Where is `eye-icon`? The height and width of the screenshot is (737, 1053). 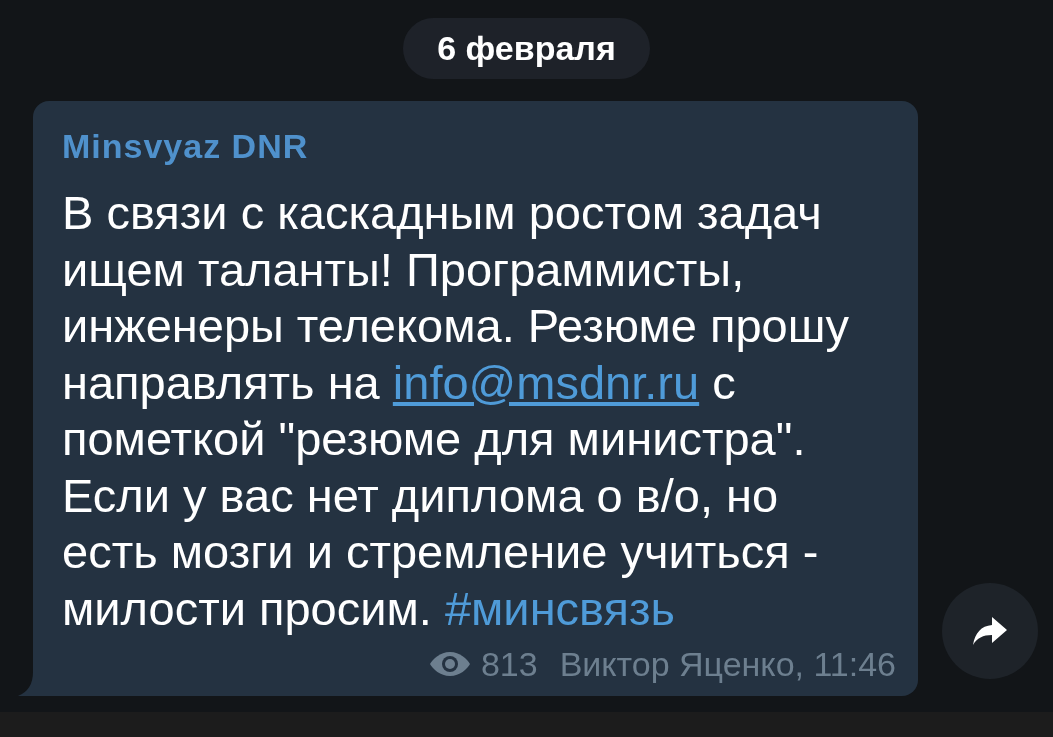
eye-icon is located at coordinates (449, 664).